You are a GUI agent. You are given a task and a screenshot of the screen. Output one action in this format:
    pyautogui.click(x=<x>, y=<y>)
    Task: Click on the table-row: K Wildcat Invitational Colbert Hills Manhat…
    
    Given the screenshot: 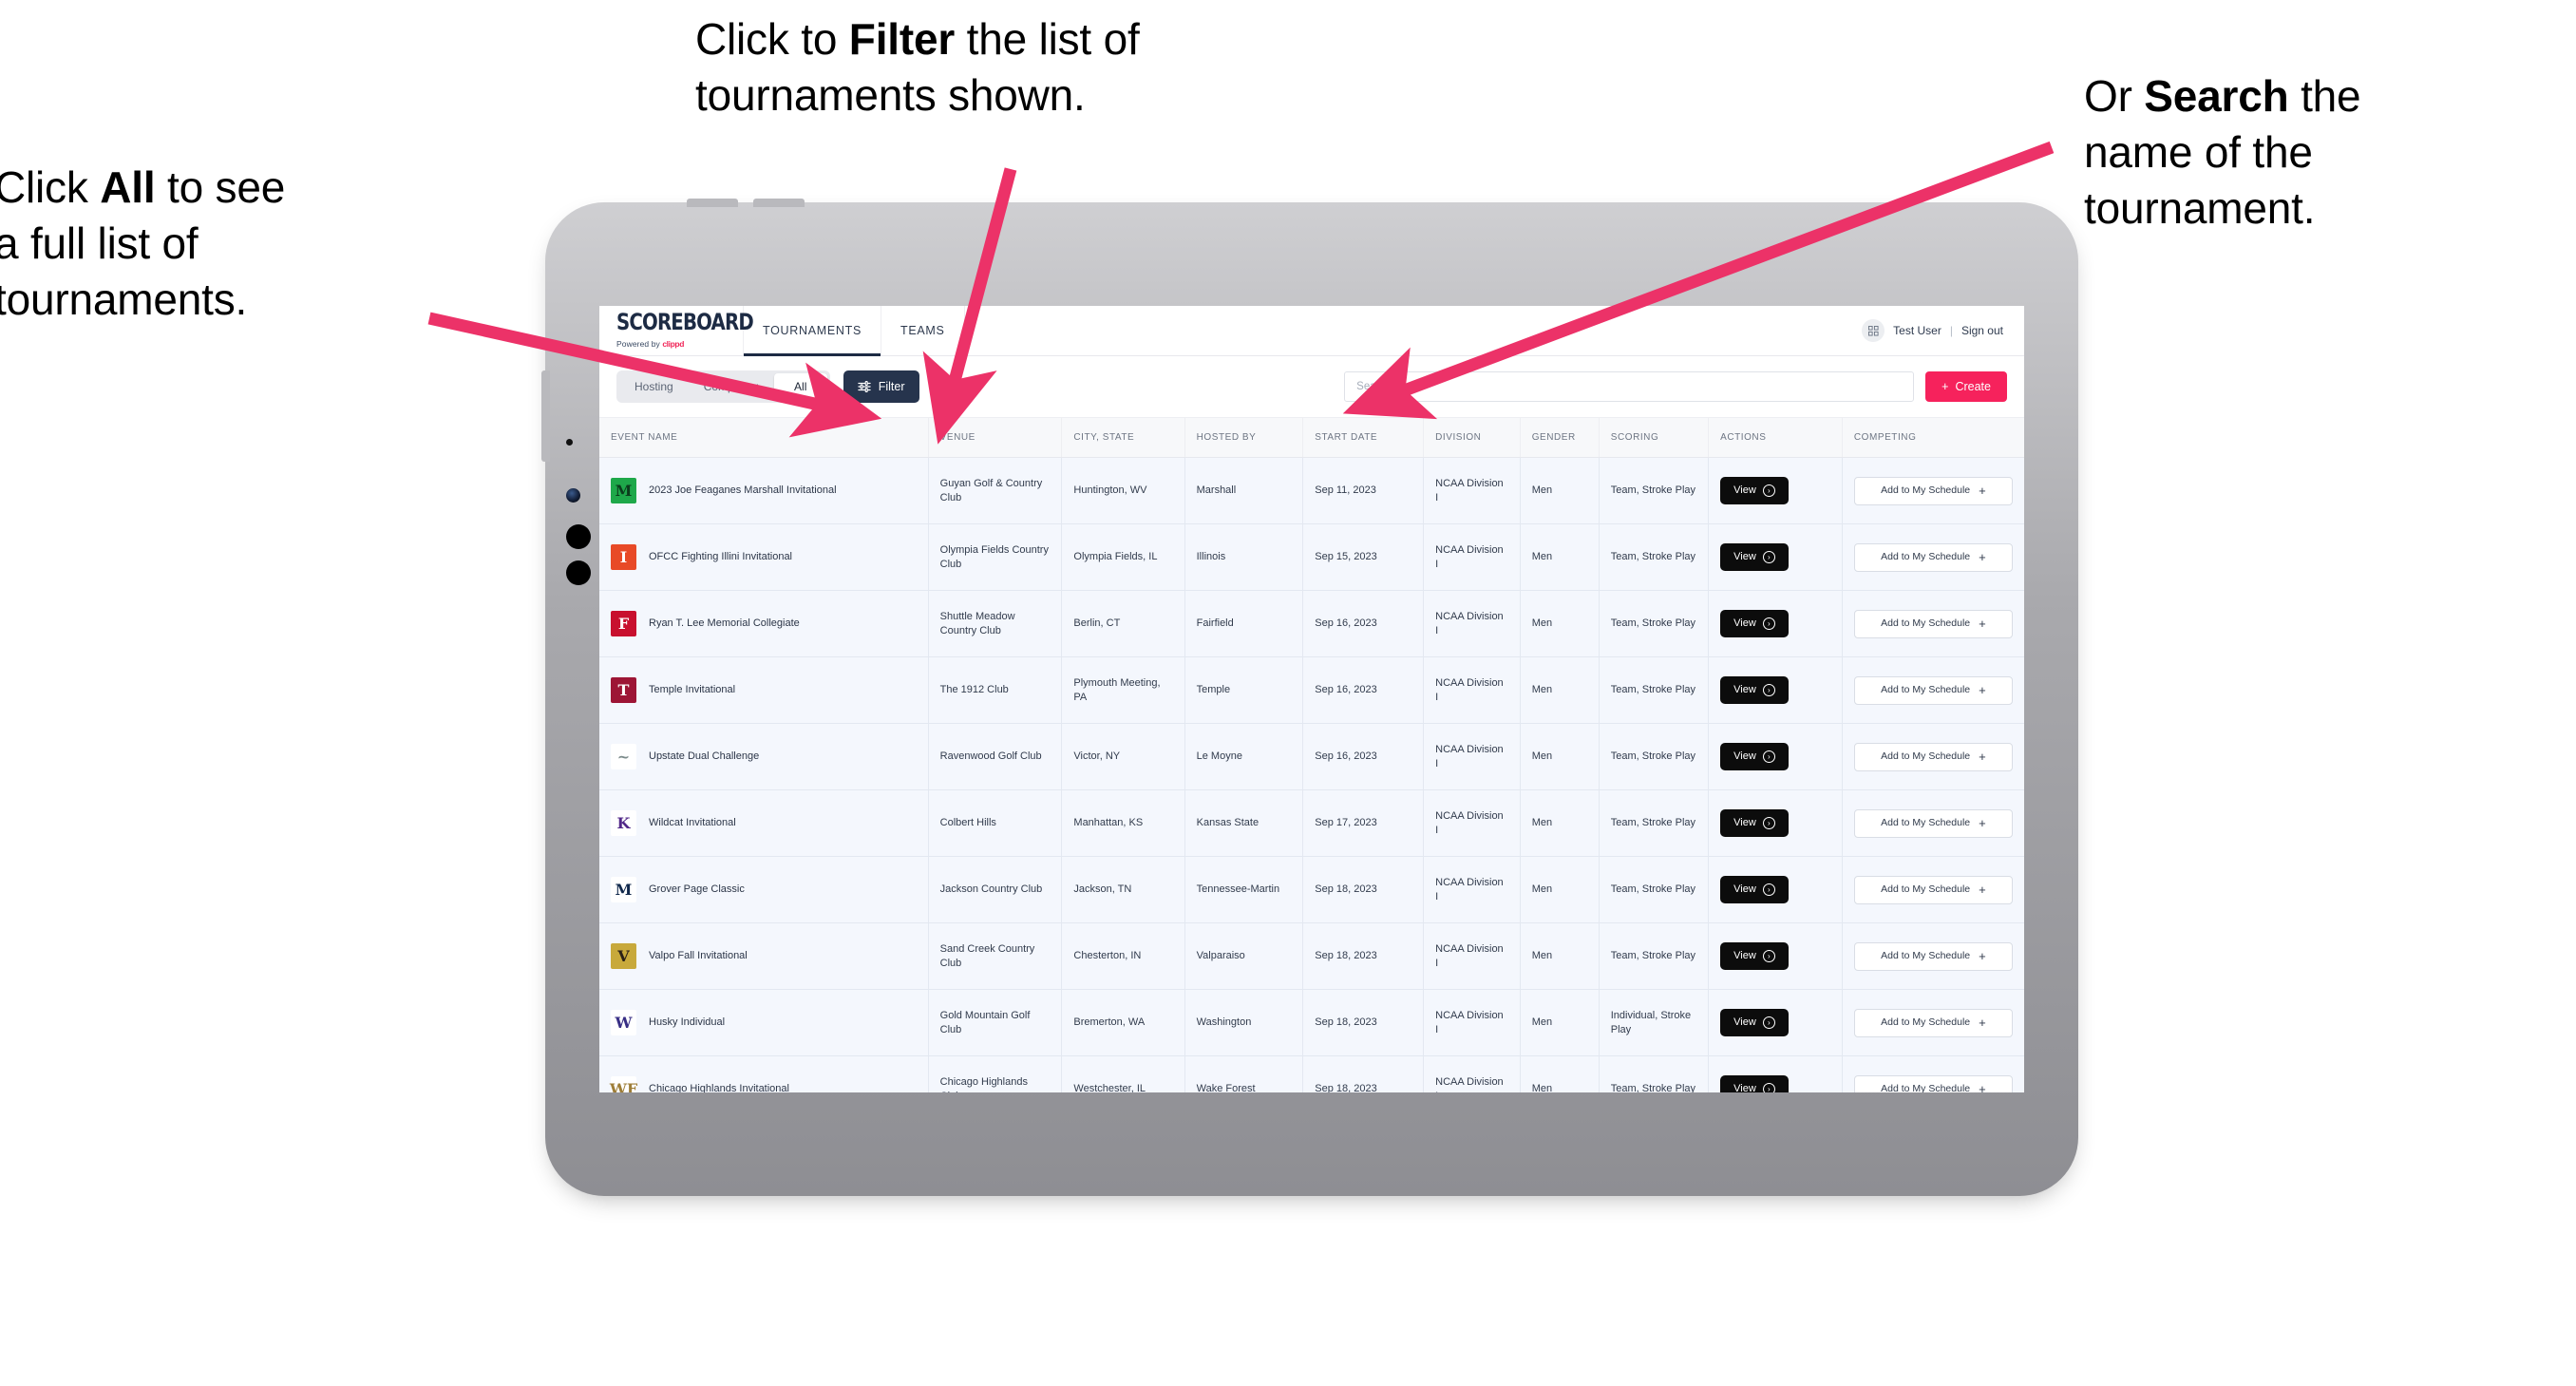 What is the action you would take?
    pyautogui.click(x=1311, y=823)
    